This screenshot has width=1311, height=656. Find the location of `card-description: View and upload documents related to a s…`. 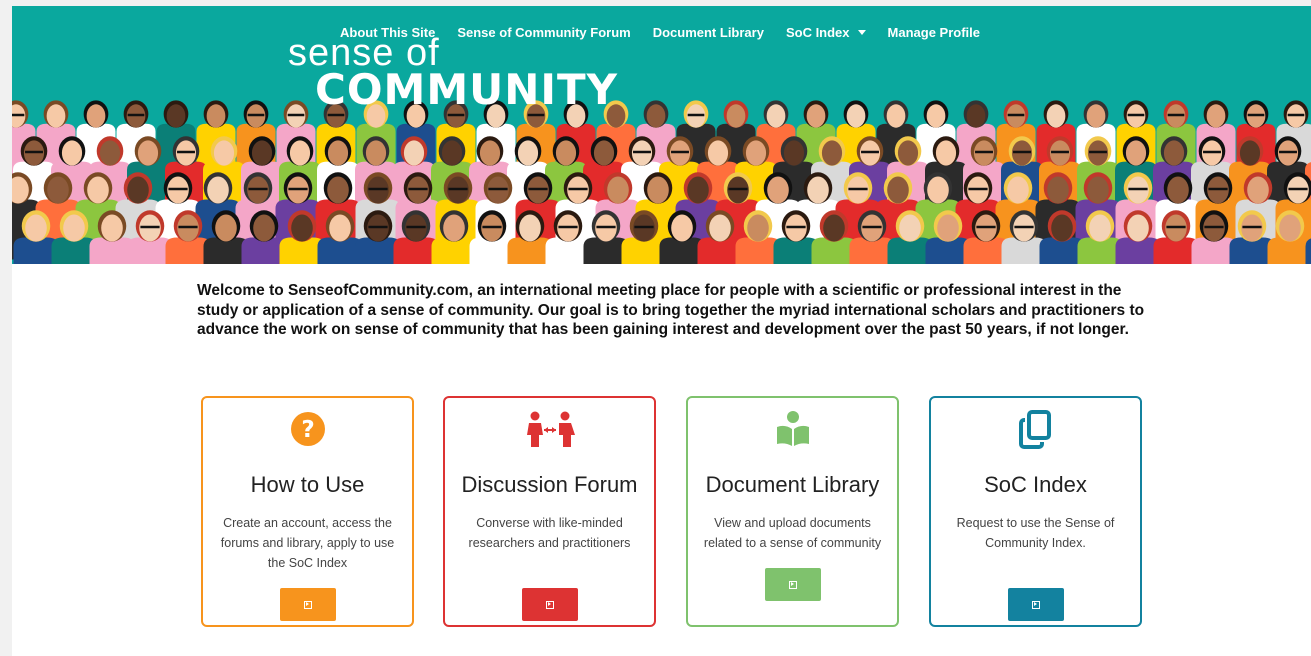

card-description: View and upload documents related to a s… is located at coordinates (792, 533).